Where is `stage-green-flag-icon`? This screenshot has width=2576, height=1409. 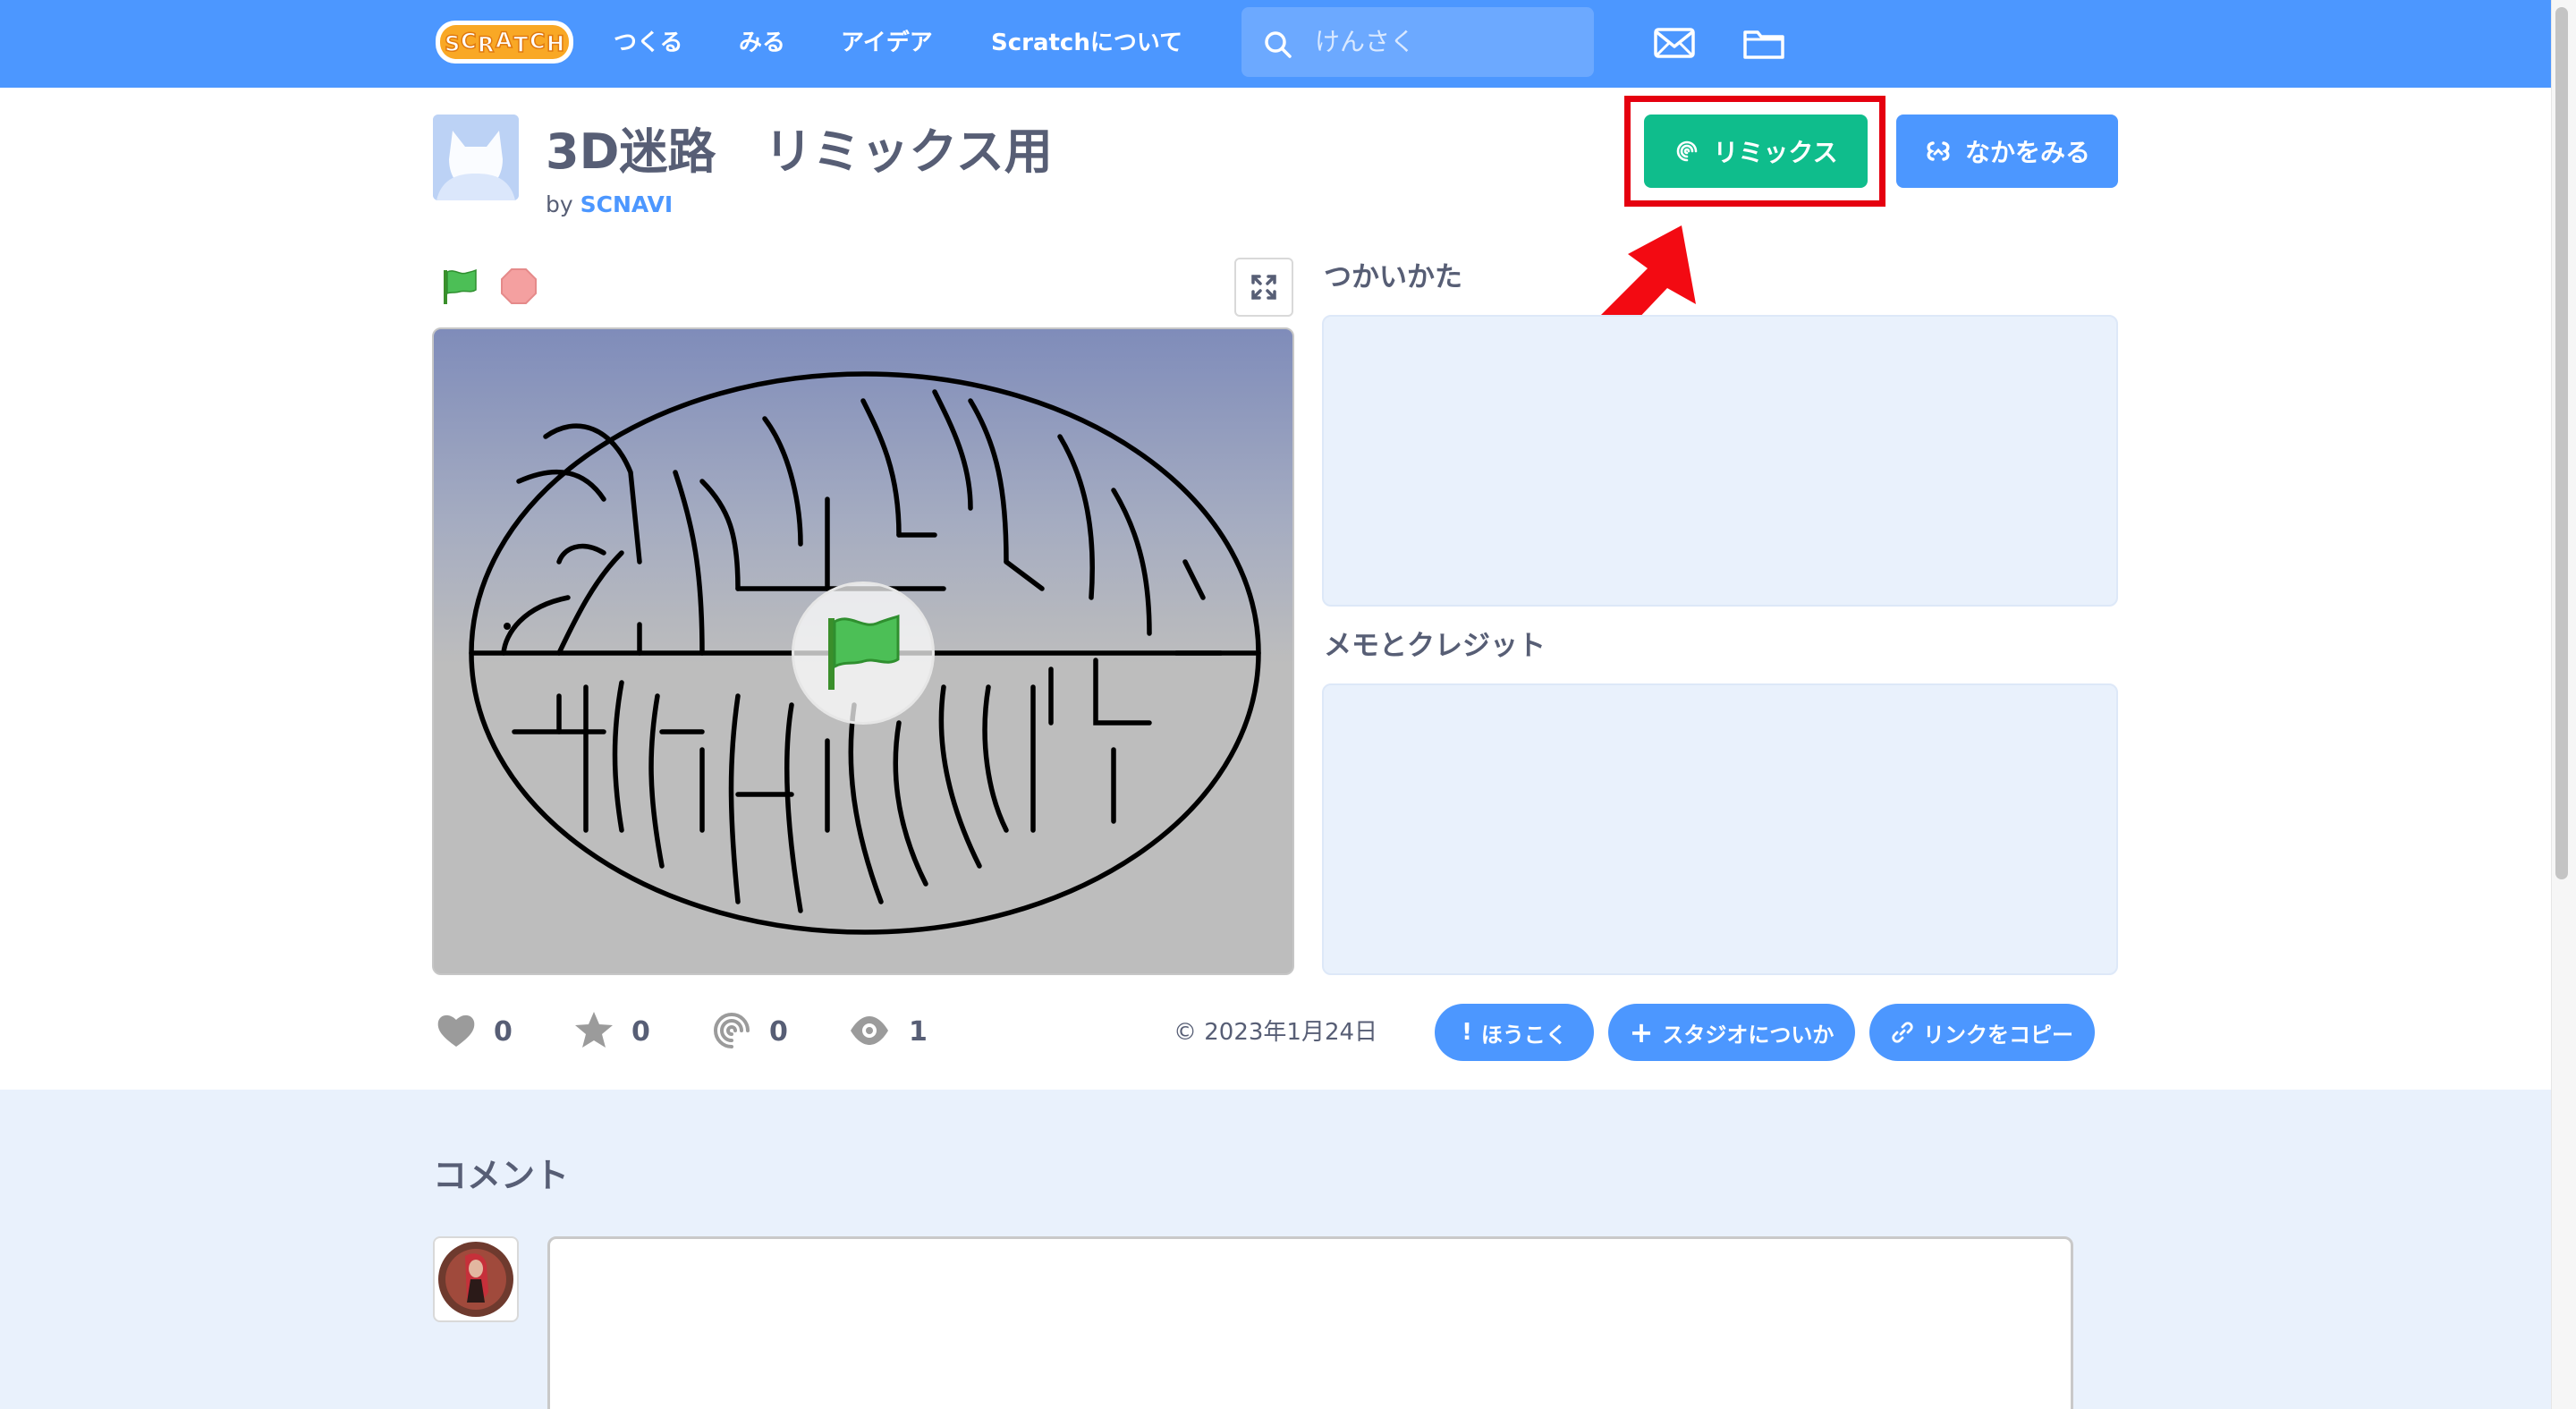
stage-green-flag-icon is located at coordinates (864, 652).